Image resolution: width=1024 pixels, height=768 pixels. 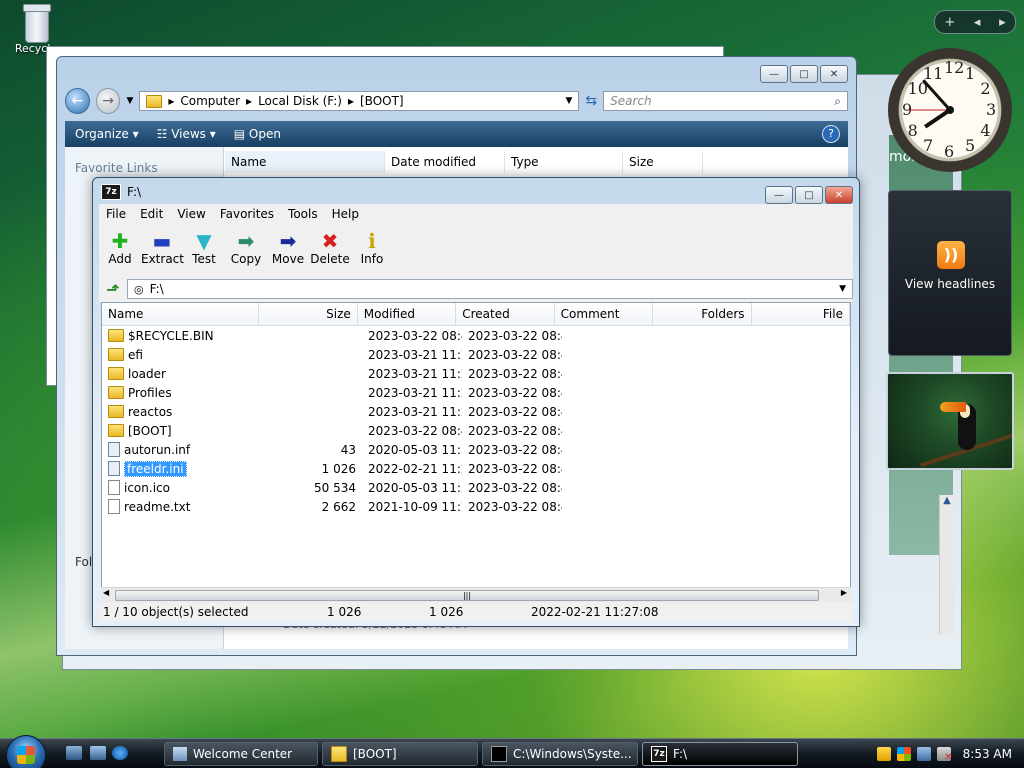 What do you see at coordinates (116, 214) in the screenshot?
I see `menu-file: File` at bounding box center [116, 214].